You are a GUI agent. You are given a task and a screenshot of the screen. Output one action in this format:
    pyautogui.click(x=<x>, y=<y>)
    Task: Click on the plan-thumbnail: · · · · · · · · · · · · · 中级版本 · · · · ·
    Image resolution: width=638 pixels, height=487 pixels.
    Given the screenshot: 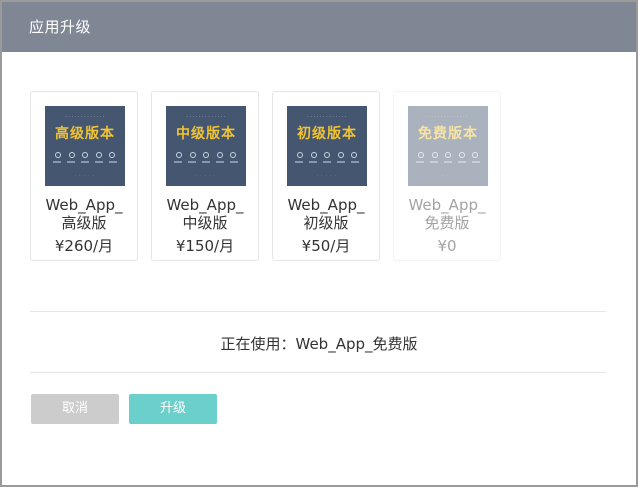 What is the action you would take?
    pyautogui.click(x=206, y=146)
    